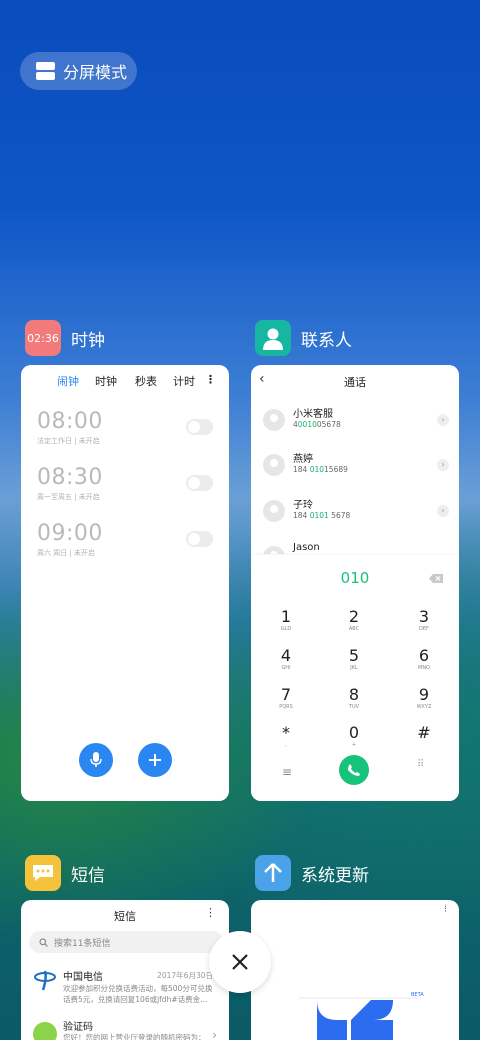  What do you see at coordinates (66, 553) in the screenshot?
I see `alarm-desc: 周六 周日 | 未开启` at bounding box center [66, 553].